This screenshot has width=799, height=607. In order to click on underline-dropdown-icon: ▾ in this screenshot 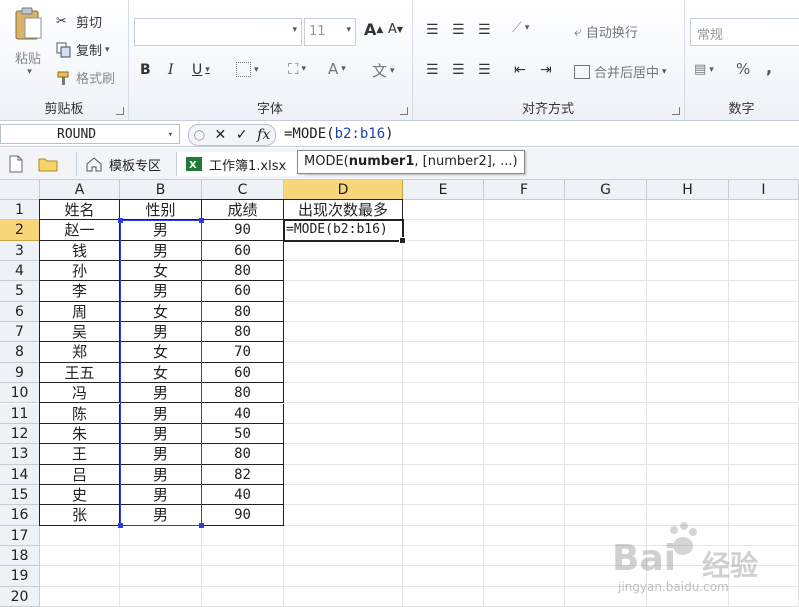, I will do `click(207, 70)`.